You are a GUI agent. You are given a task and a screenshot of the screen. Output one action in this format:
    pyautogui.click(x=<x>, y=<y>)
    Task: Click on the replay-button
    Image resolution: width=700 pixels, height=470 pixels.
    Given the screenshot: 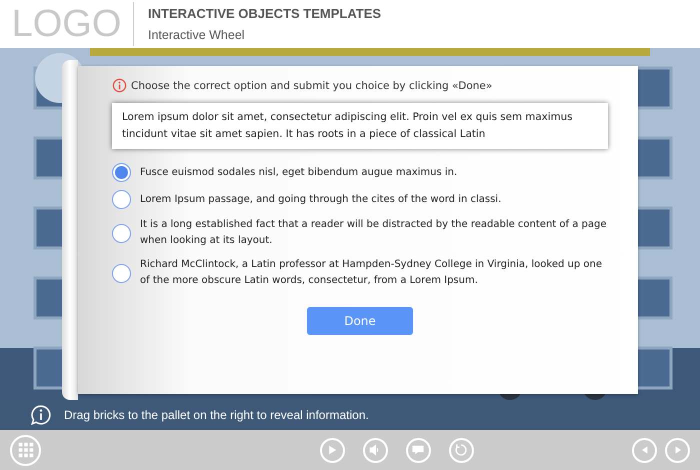 What is the action you would take?
    pyautogui.click(x=461, y=450)
    